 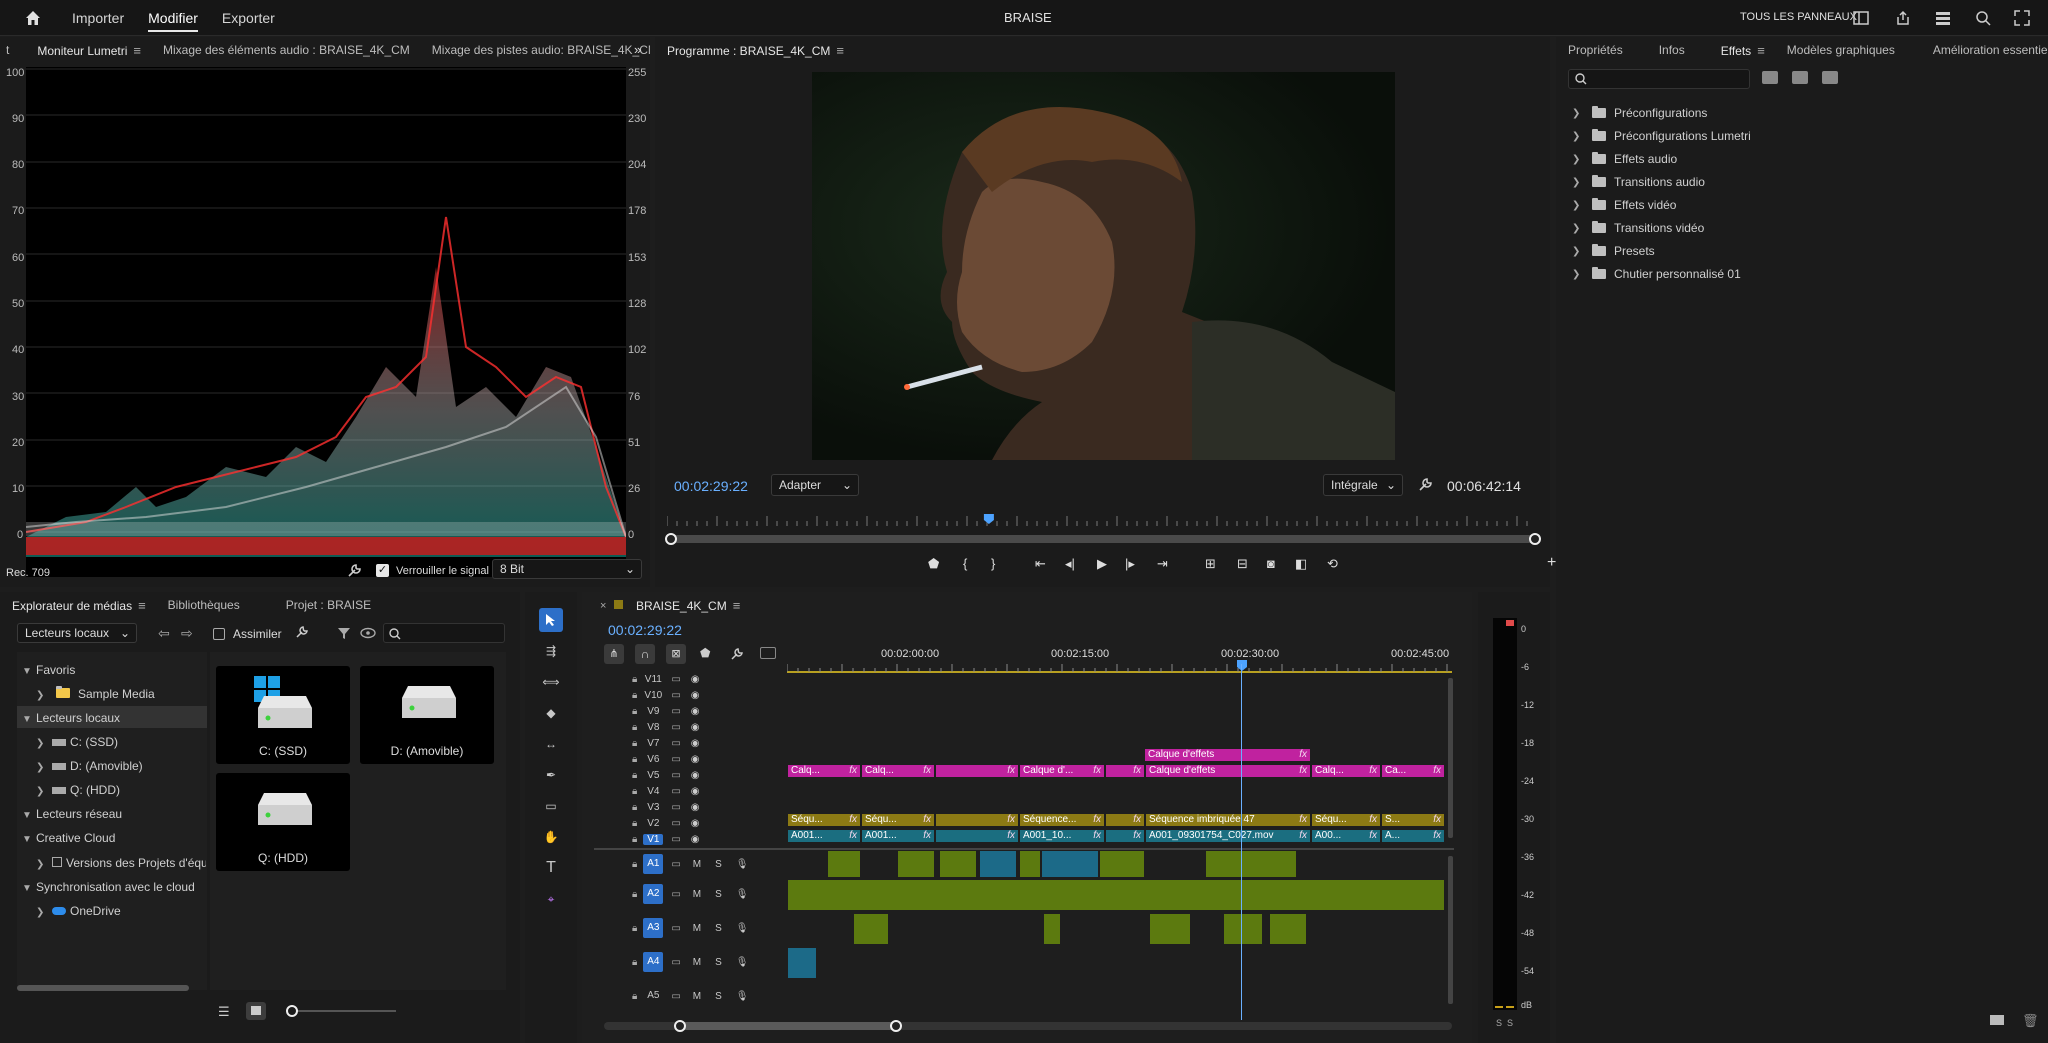 I want to click on clip-v1: A... fx, so click(x=1413, y=836).